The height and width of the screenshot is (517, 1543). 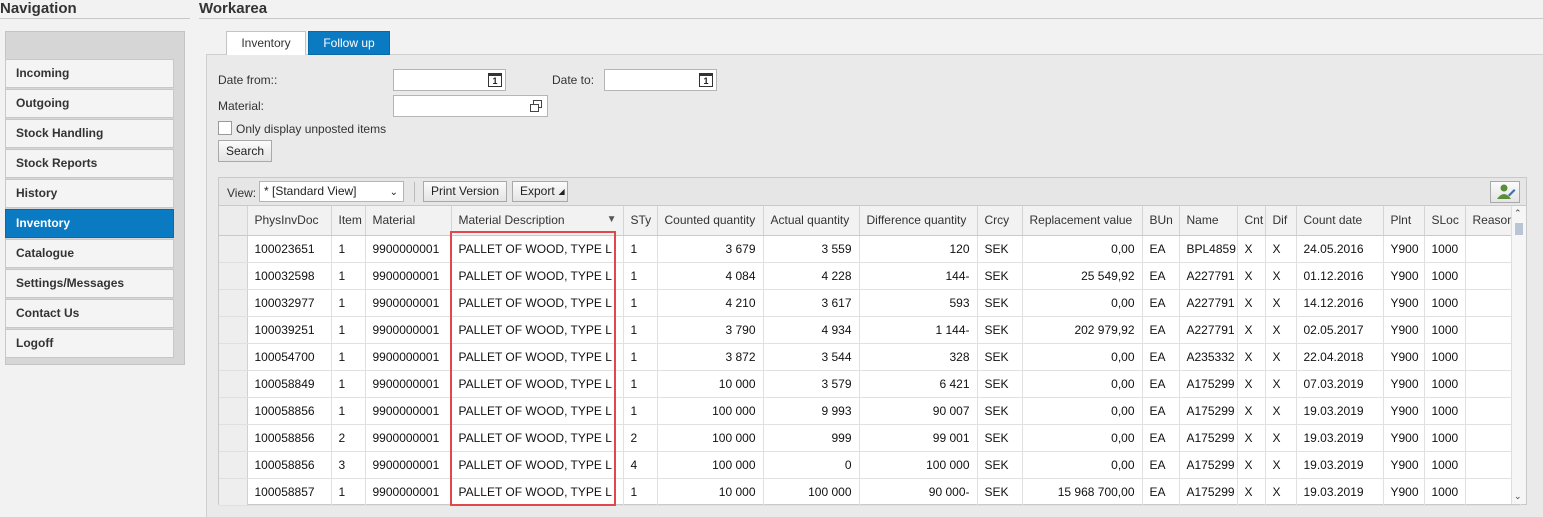 I want to click on column-header-difference-quantity: Difference quantity, so click(x=918, y=221).